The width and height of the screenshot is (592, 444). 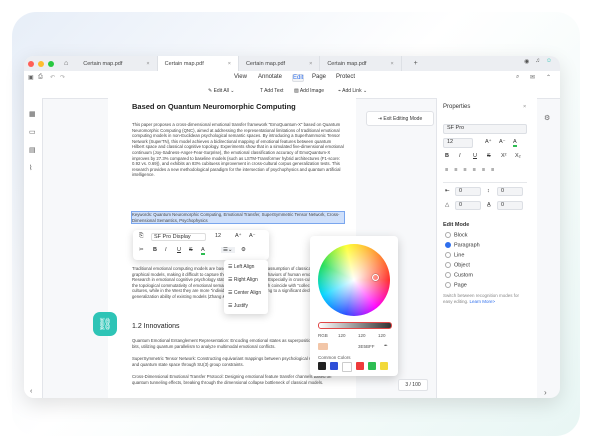 What do you see at coordinates (462, 245) in the screenshot?
I see `mode-paragraph: Paragraph` at bounding box center [462, 245].